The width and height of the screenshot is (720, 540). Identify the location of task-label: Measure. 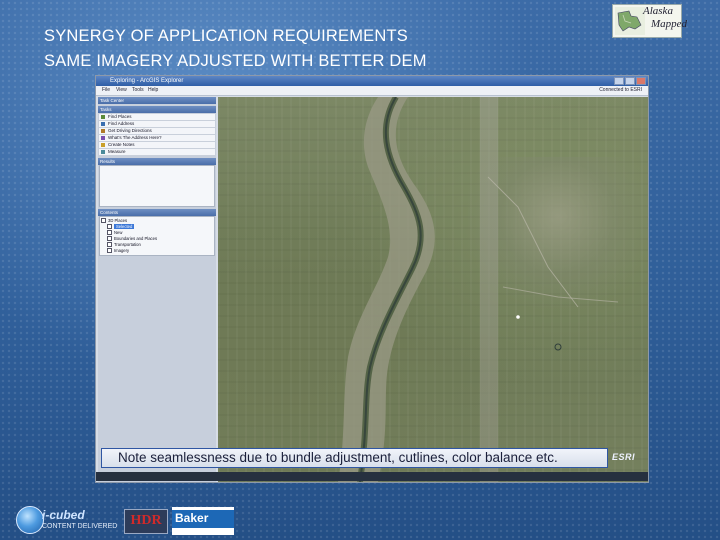
(117, 151).